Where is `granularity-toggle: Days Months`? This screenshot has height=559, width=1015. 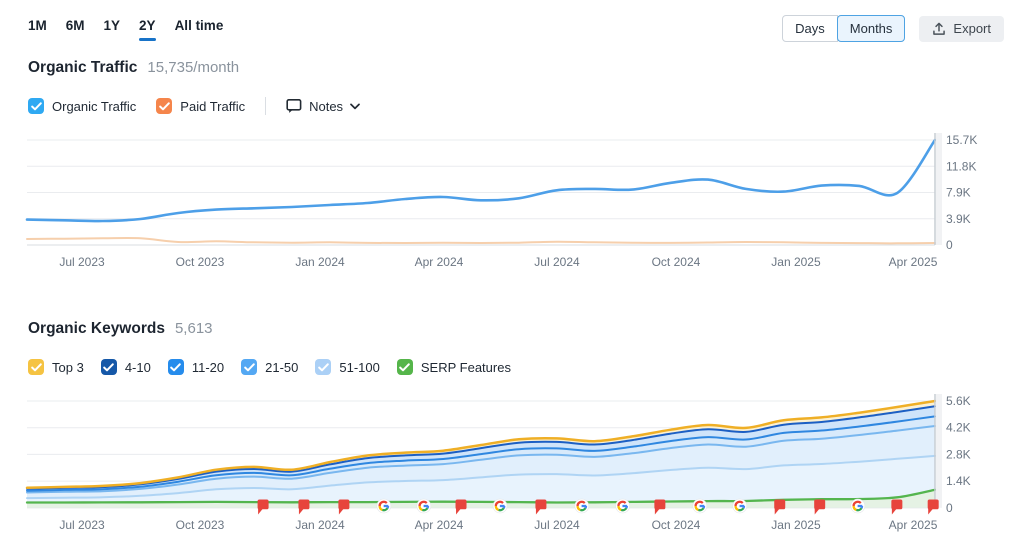 granularity-toggle: Days Months is located at coordinates (844, 28).